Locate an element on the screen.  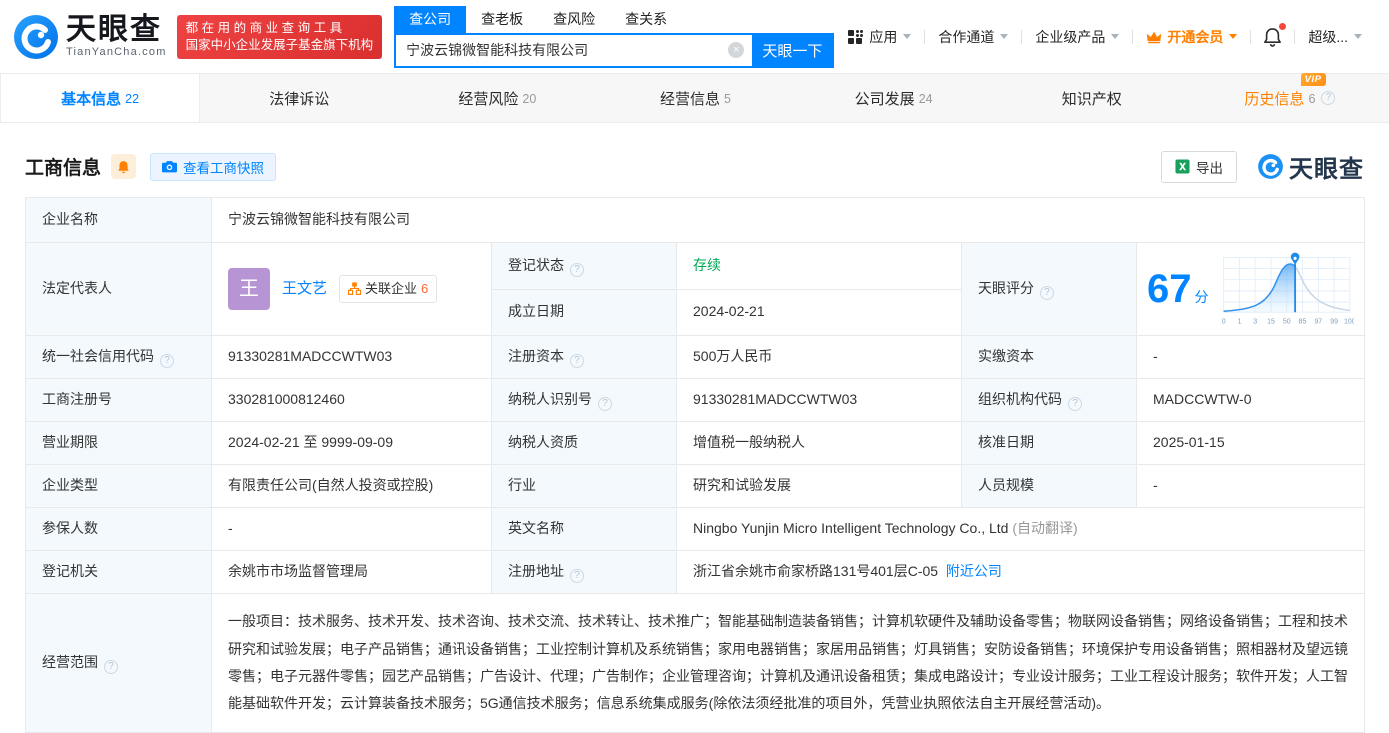
crown-icon is located at coordinates (1154, 37).